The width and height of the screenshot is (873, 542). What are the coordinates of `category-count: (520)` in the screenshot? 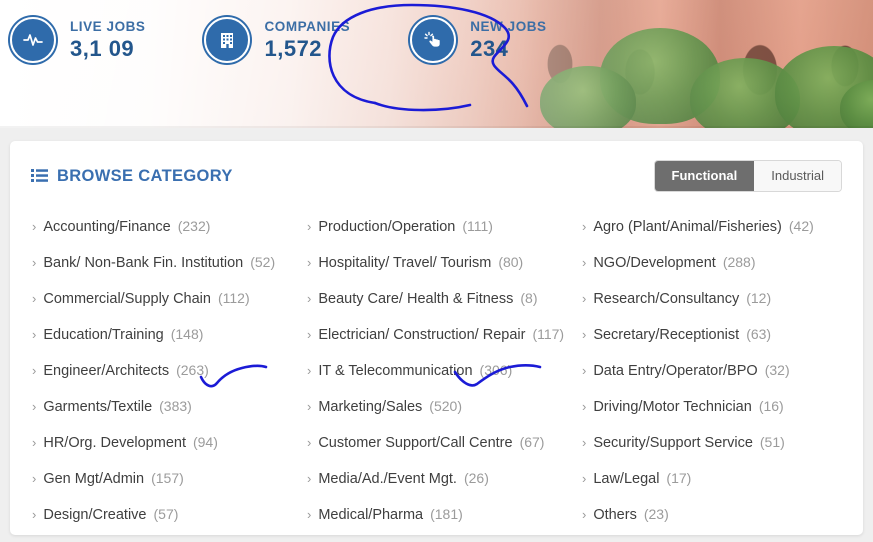 It's located at (445, 406).